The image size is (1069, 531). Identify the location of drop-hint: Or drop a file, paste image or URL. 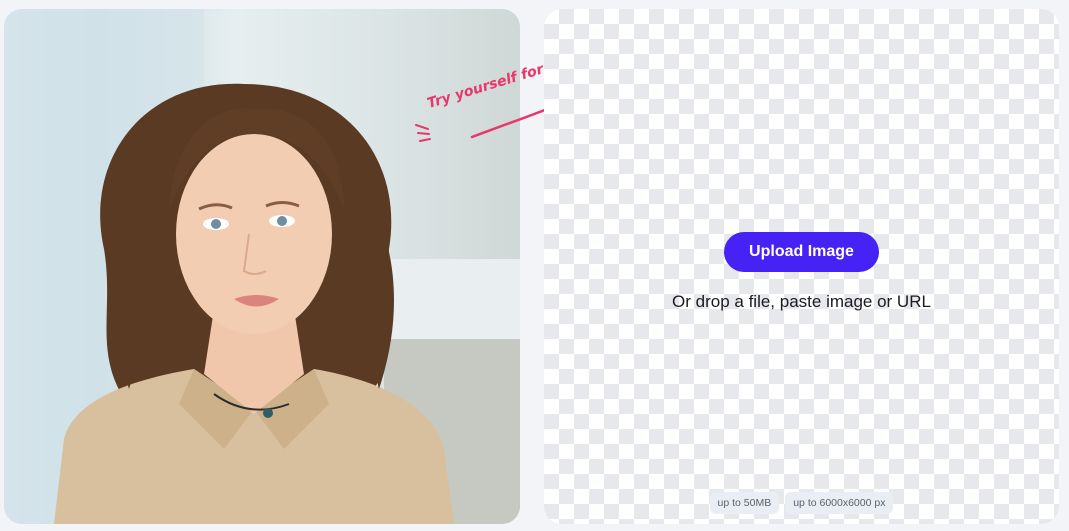
(801, 301).